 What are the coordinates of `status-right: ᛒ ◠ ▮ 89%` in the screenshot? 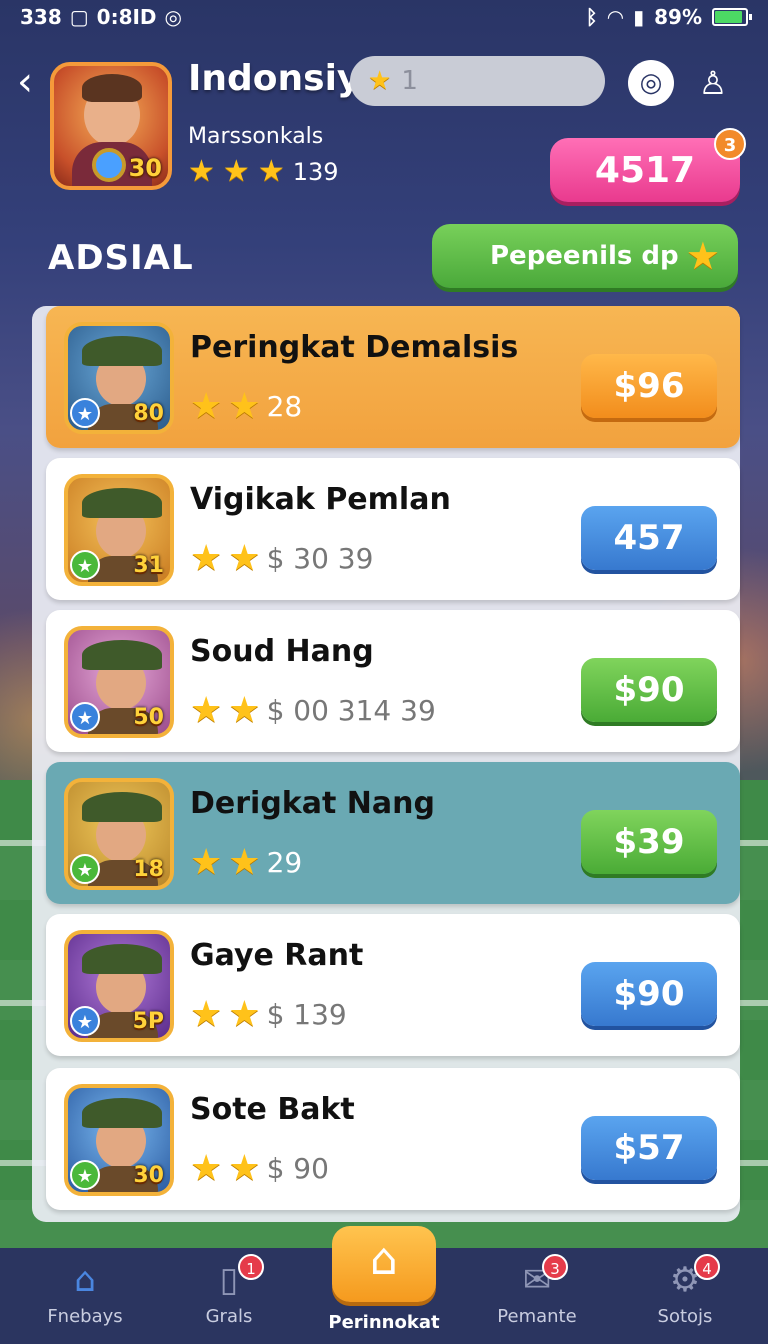 It's located at (668, 17).